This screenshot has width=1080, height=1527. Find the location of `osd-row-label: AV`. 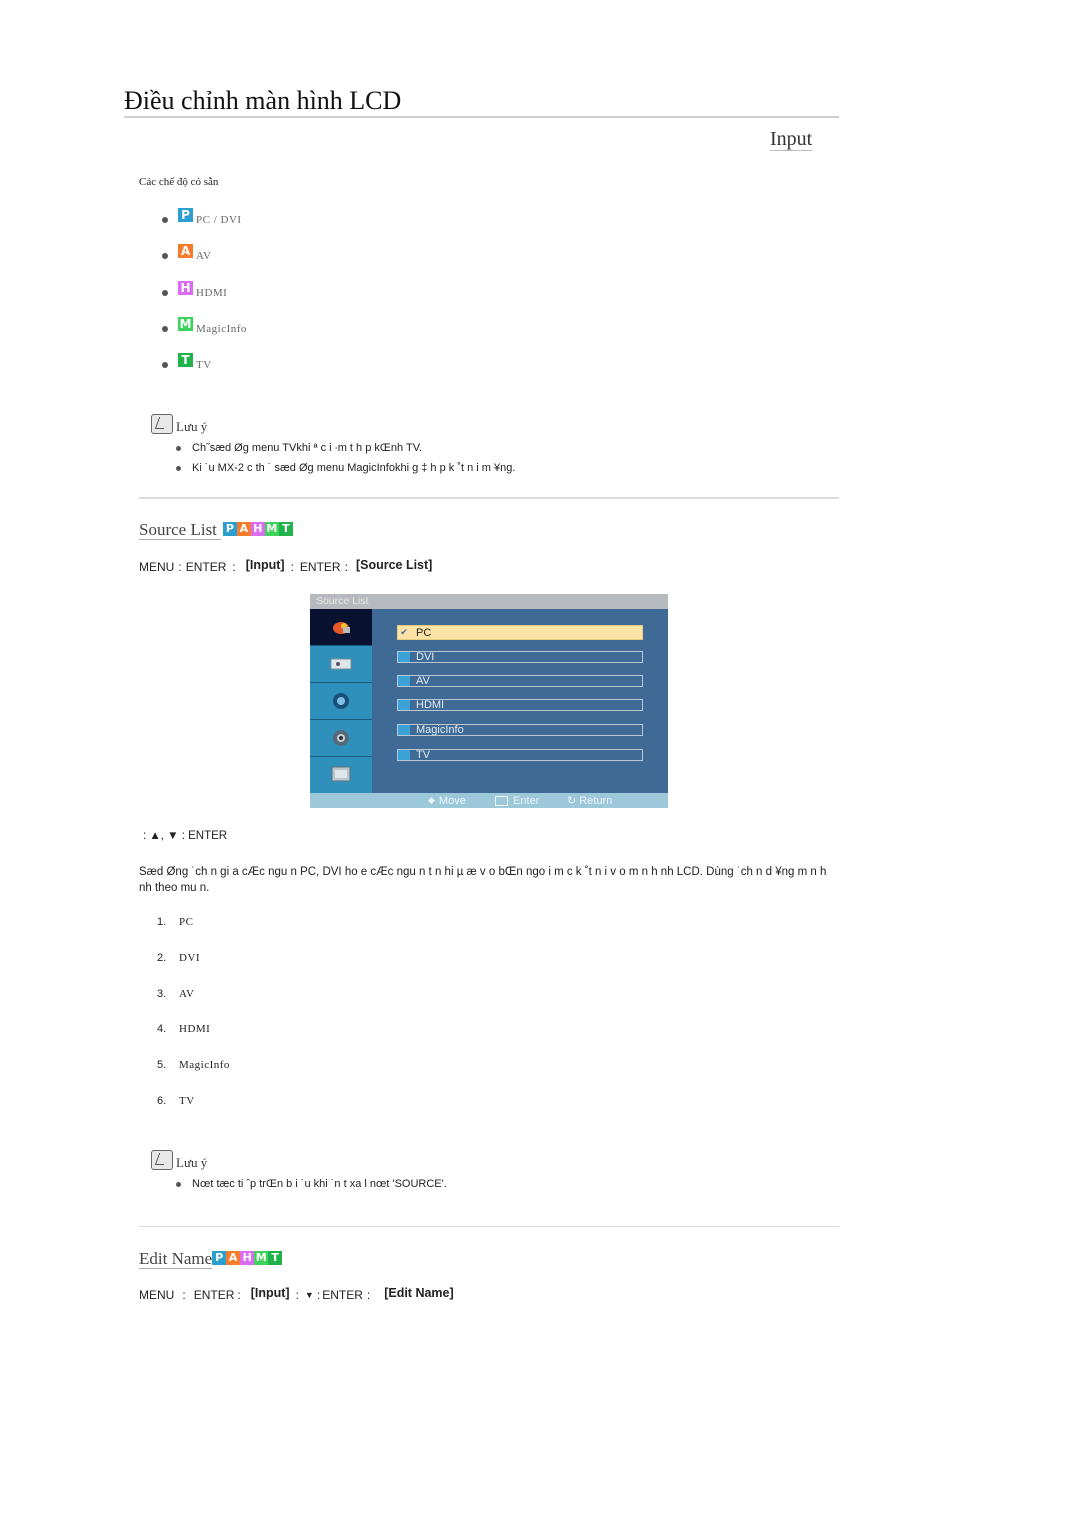

osd-row-label: AV is located at coordinates (423, 681).